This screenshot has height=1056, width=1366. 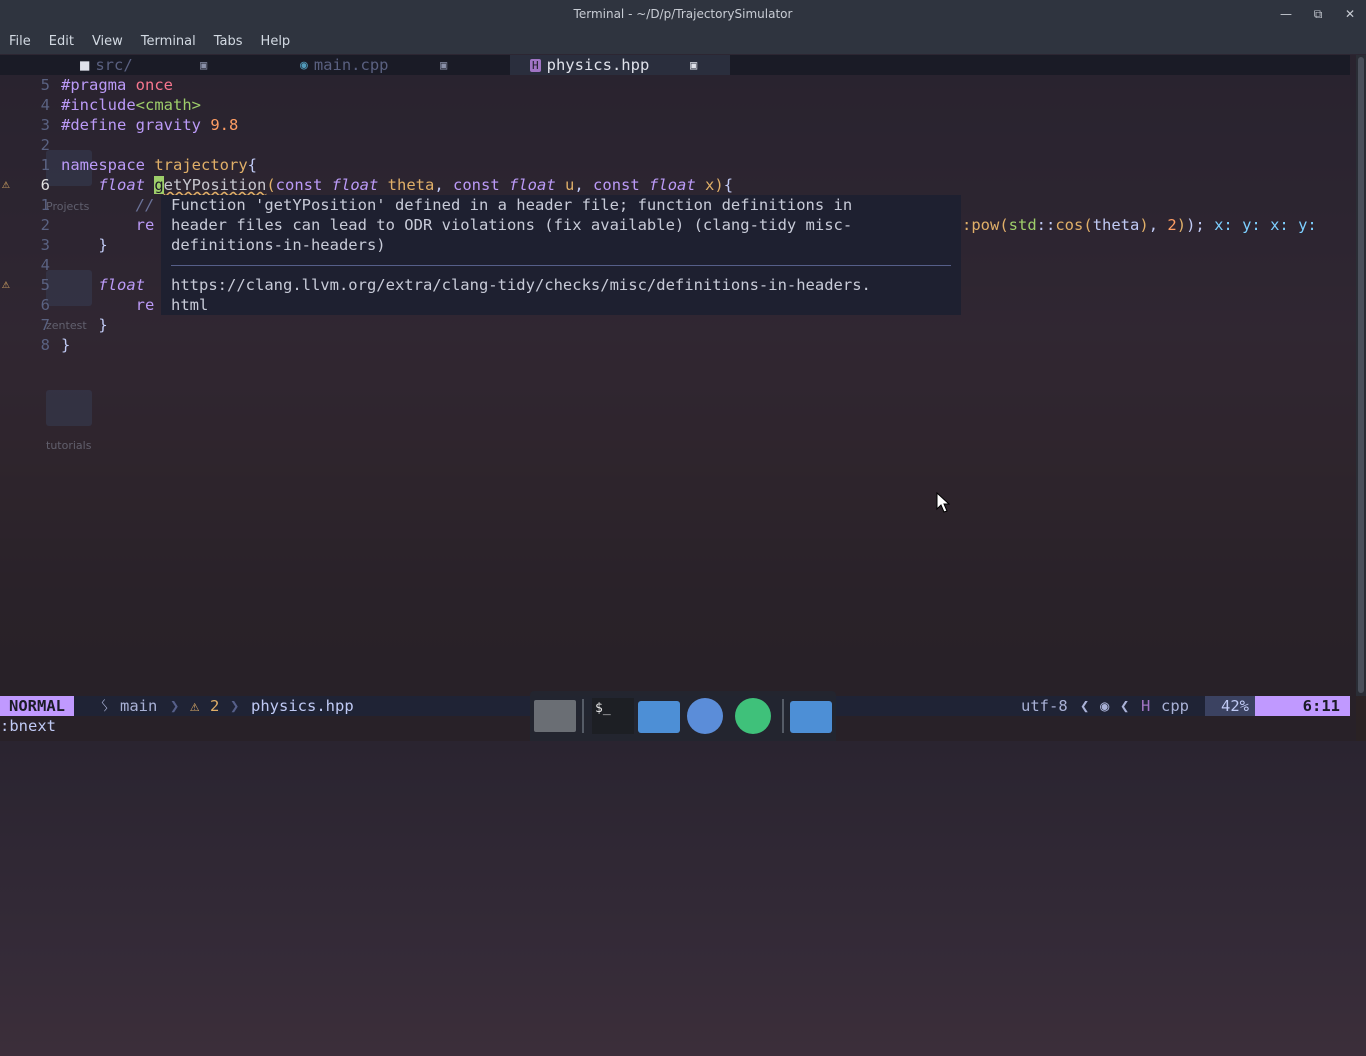 I want to click on code-text: namespace trajectory{, so click(x=159, y=165).